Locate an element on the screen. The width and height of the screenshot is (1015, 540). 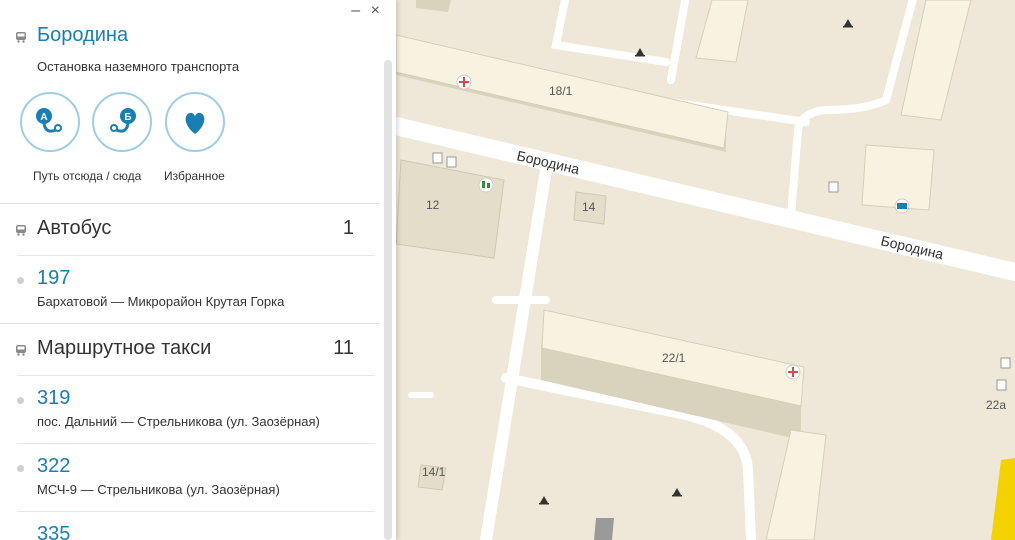
route-to-icon: Б is located at coordinates (123, 120).